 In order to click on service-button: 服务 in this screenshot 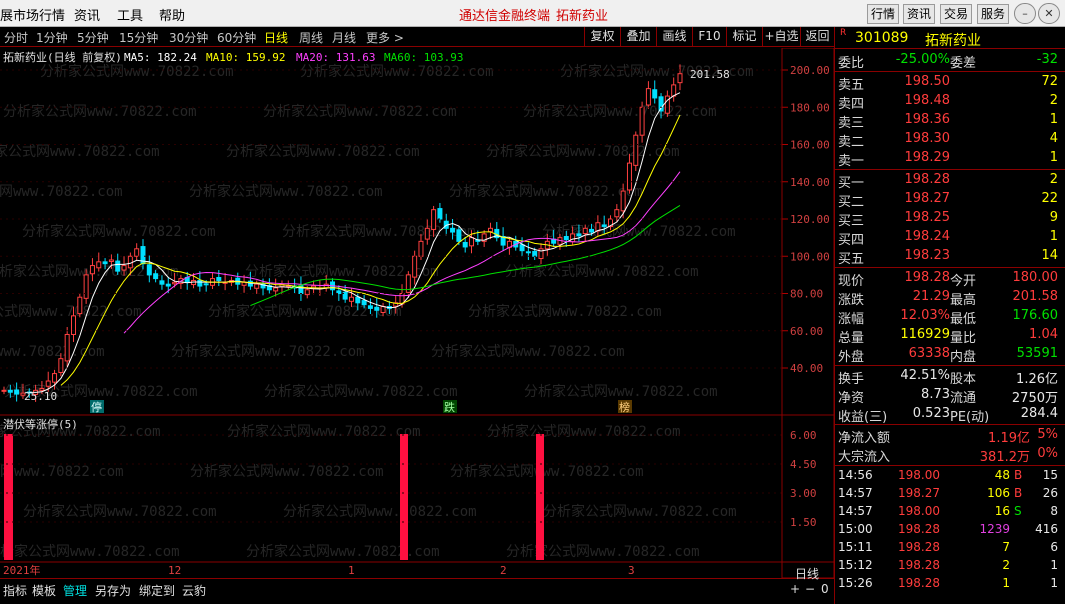, I will do `click(993, 14)`.